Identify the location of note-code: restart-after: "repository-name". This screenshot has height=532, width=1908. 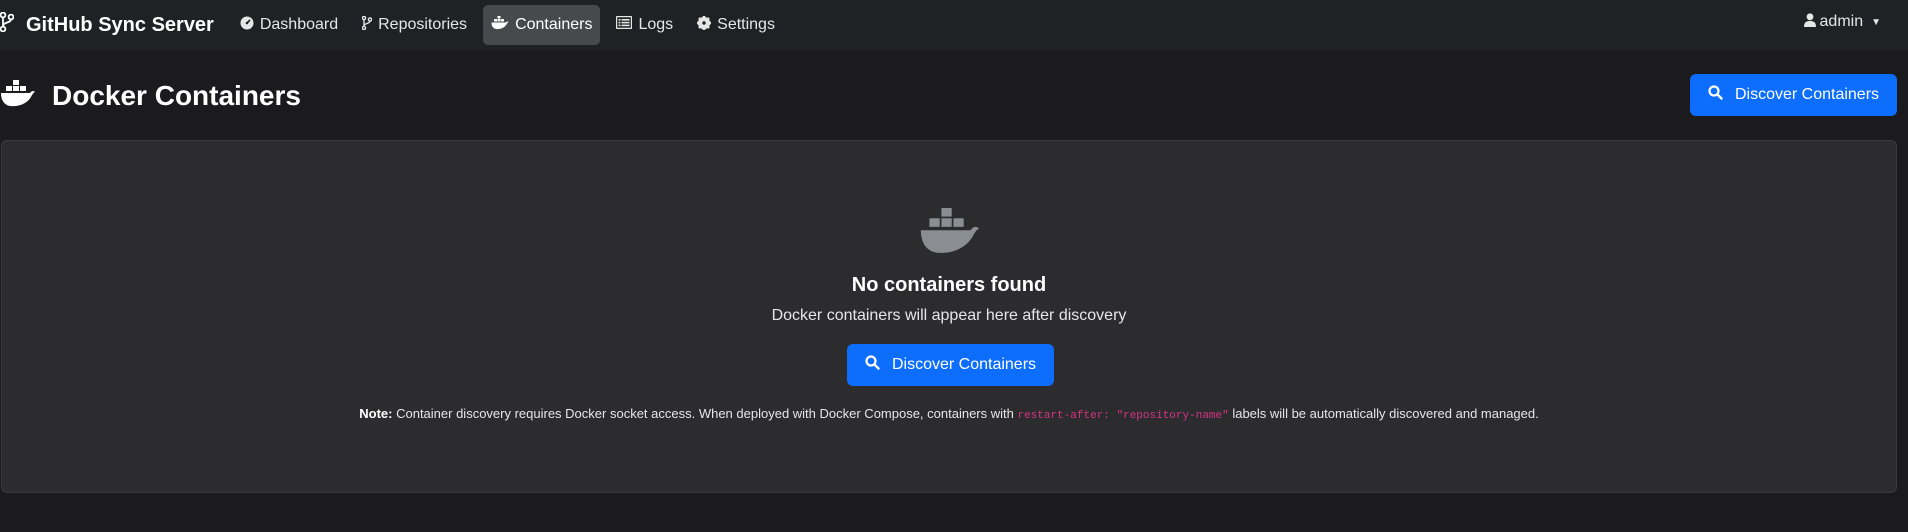
(1123, 416).